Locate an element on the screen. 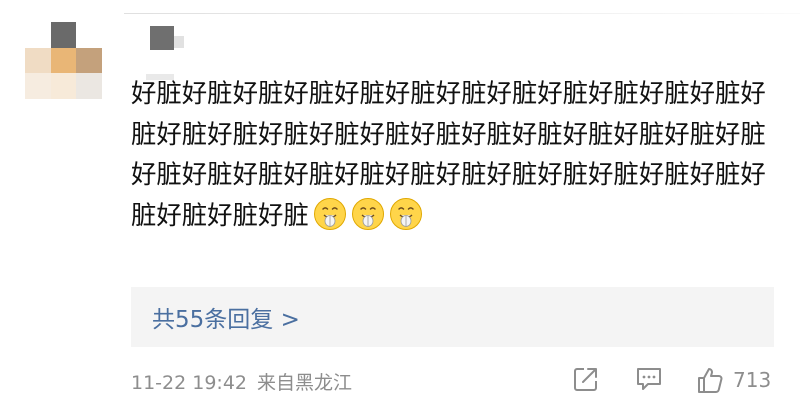 Image resolution: width=800 pixels, height=417 pixels. comment-meta: 11-22 19:42 来自黑龙江 is located at coordinates (241, 381).